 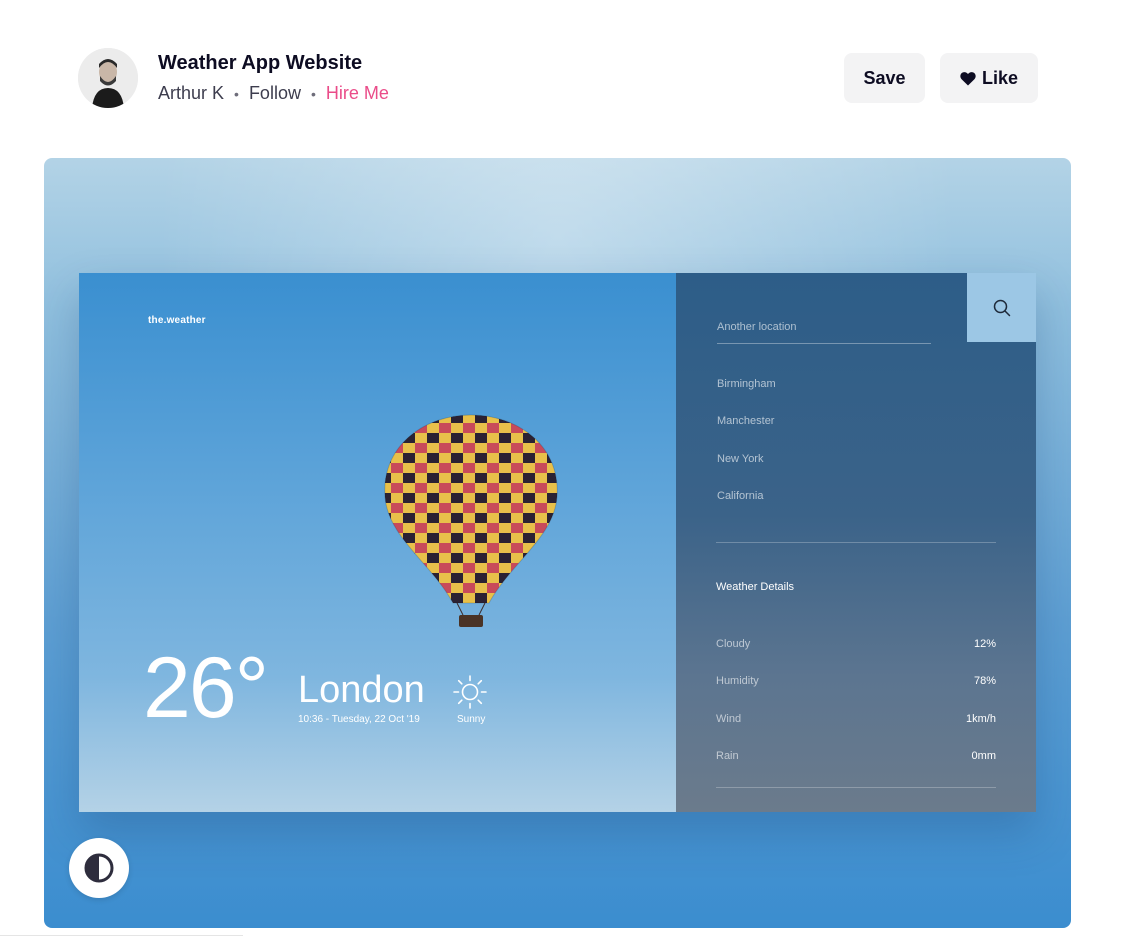 What do you see at coordinates (471, 520) in the screenshot?
I see `hot-air-balloon-image` at bounding box center [471, 520].